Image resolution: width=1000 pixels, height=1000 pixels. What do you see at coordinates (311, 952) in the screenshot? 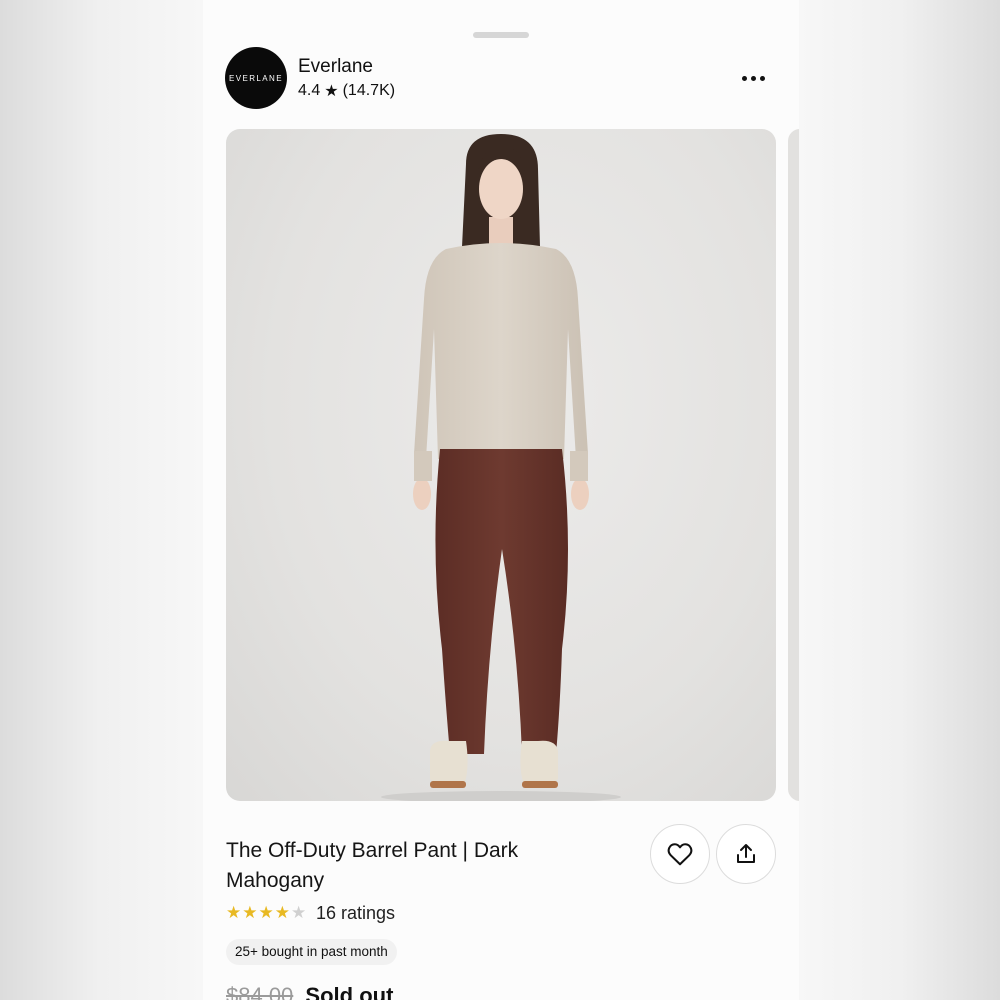
I see `purchase-badge: 25+ bought in past month` at bounding box center [311, 952].